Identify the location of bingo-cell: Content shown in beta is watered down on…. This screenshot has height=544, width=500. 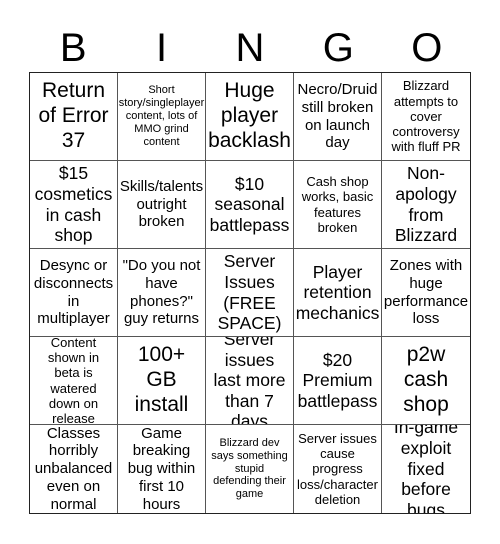
(74, 381).